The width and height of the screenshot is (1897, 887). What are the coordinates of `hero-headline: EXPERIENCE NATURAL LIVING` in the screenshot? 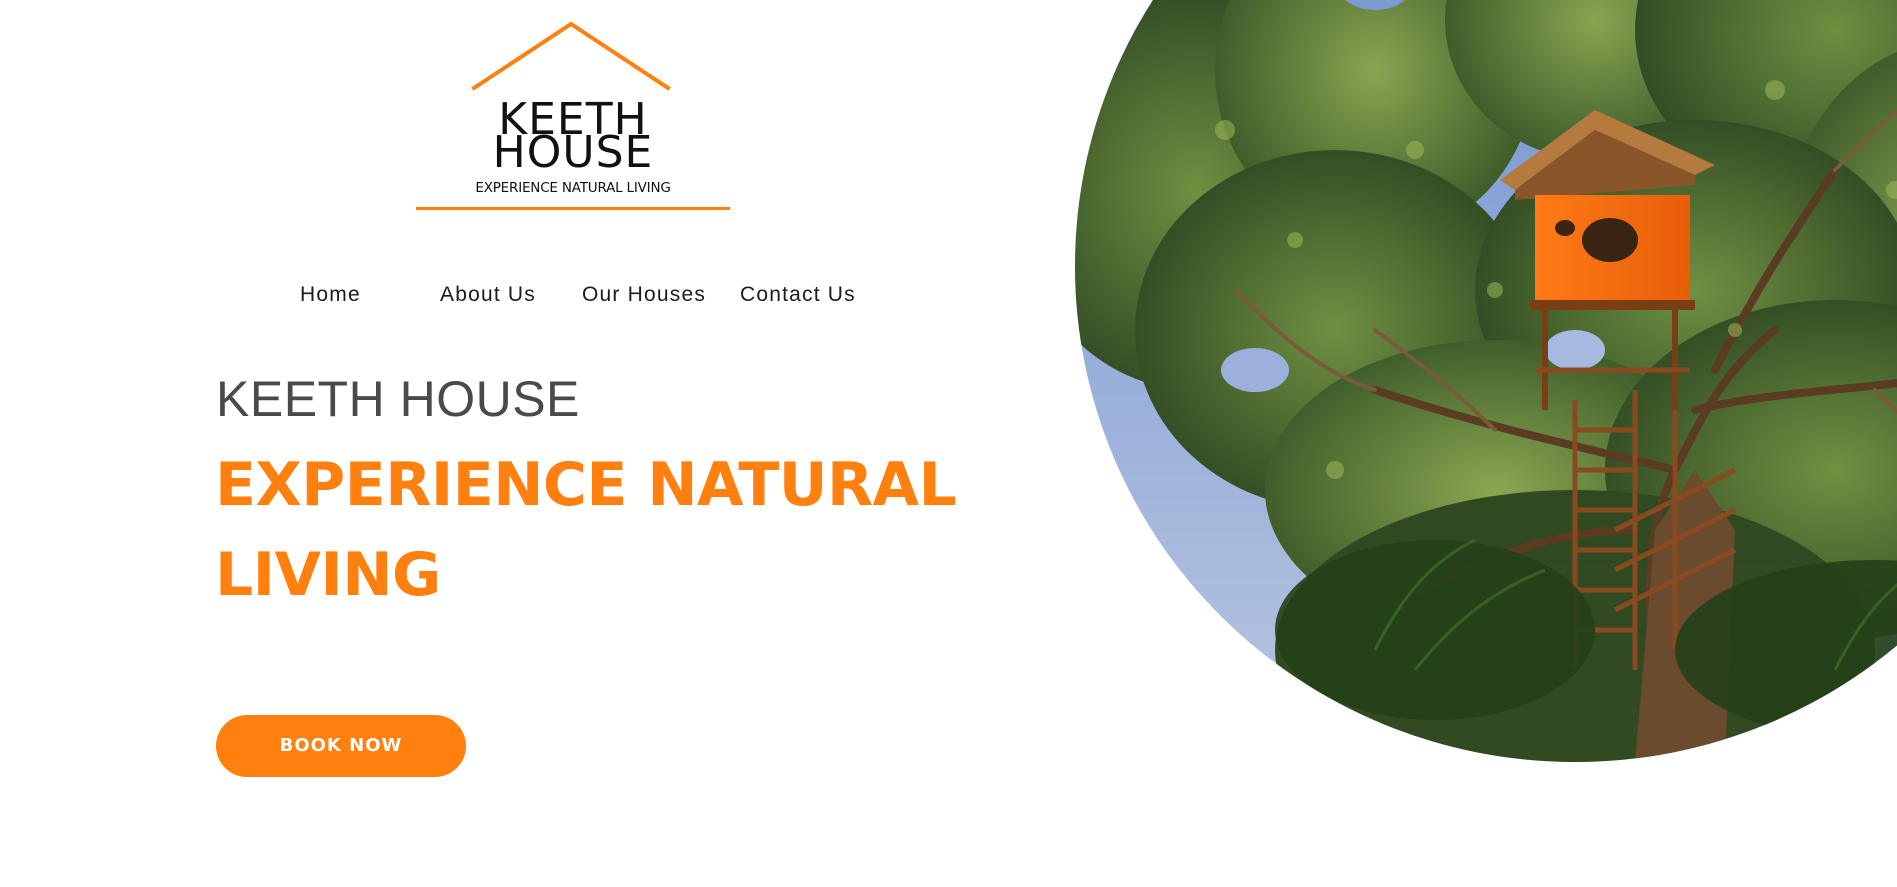 It's located at (586, 530).